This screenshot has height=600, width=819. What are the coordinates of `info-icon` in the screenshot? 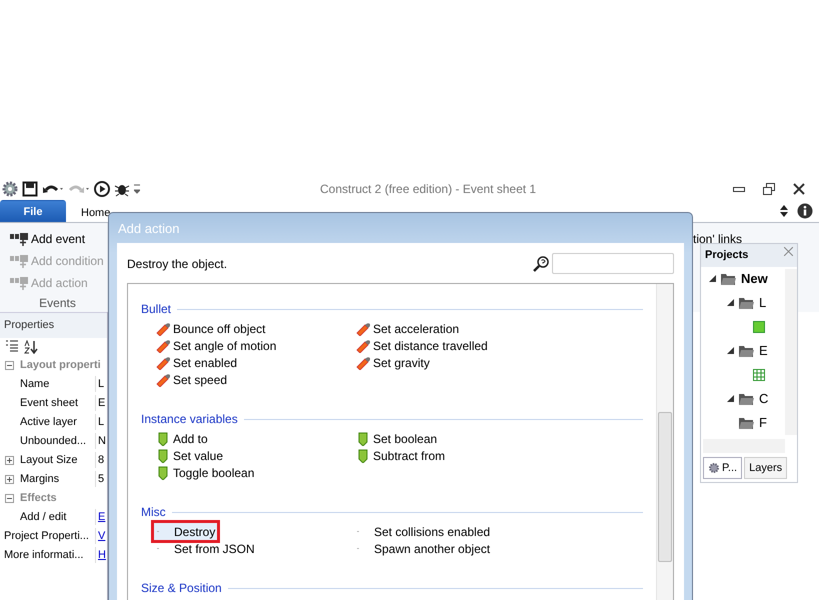 It's located at (805, 211).